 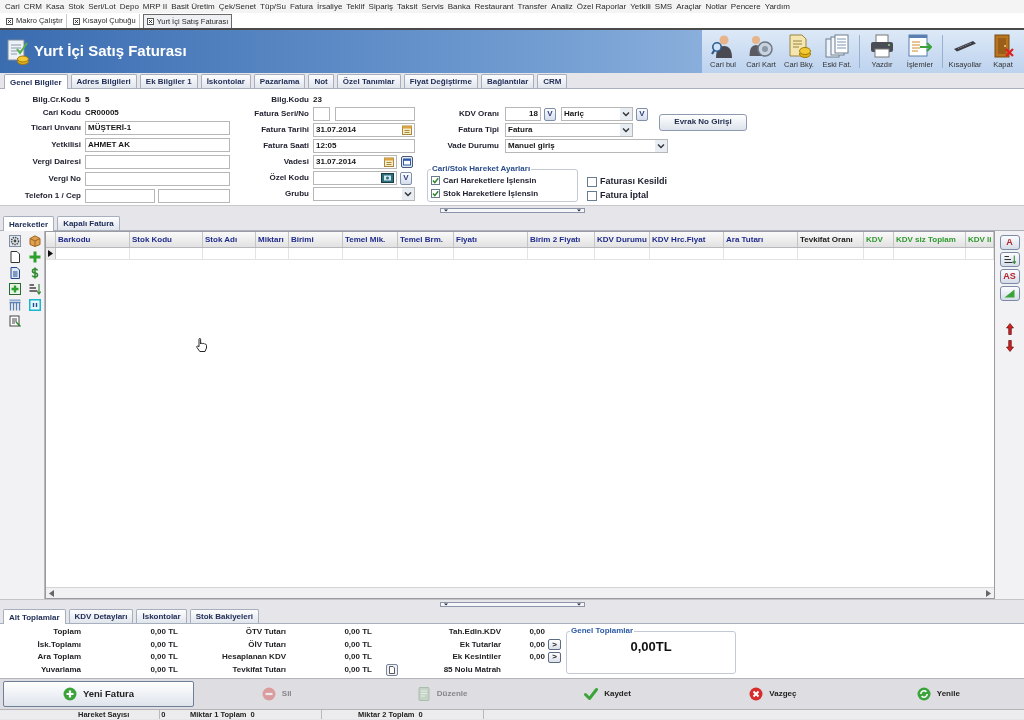 I want to click on document-icon, so click(x=15, y=257).